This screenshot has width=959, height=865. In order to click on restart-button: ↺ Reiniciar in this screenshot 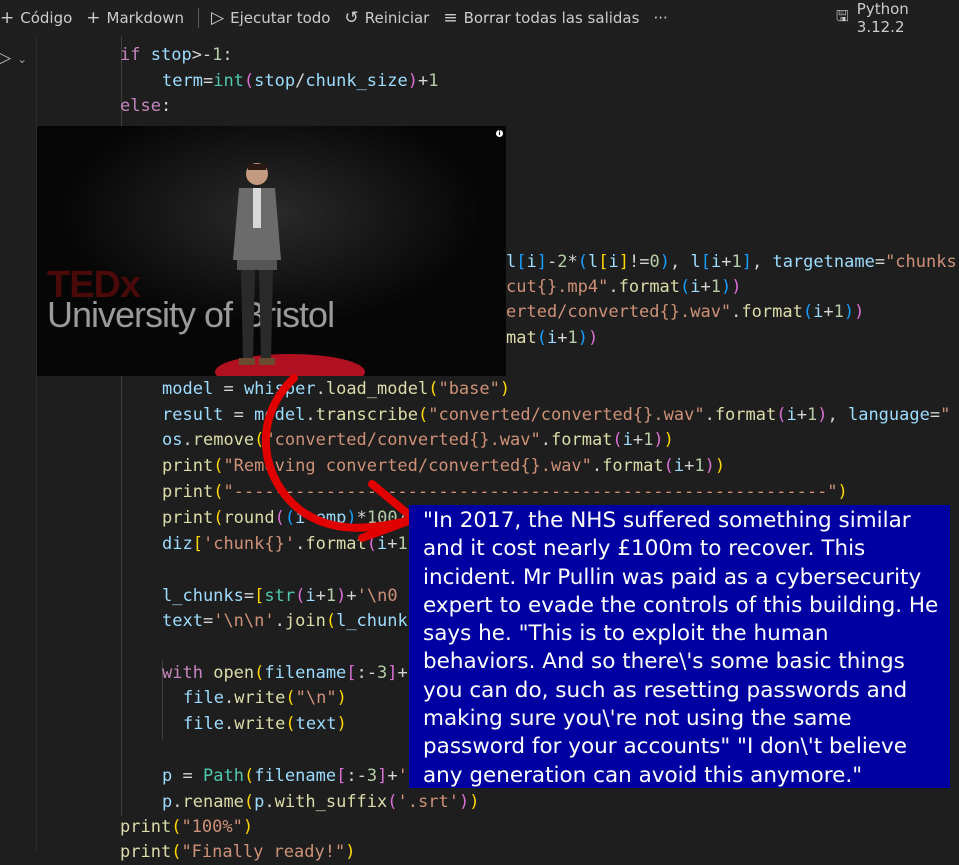, I will do `click(387, 18)`.